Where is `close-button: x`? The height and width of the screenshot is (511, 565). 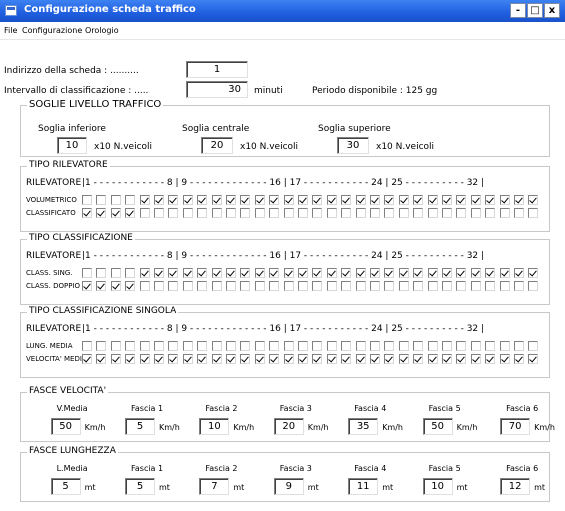
close-button: x is located at coordinates (552, 10).